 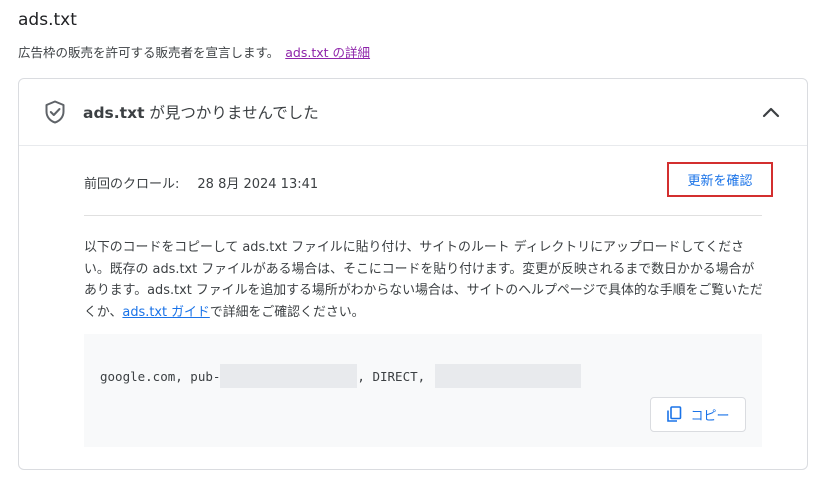 I want to click on divider, so click(x=423, y=215).